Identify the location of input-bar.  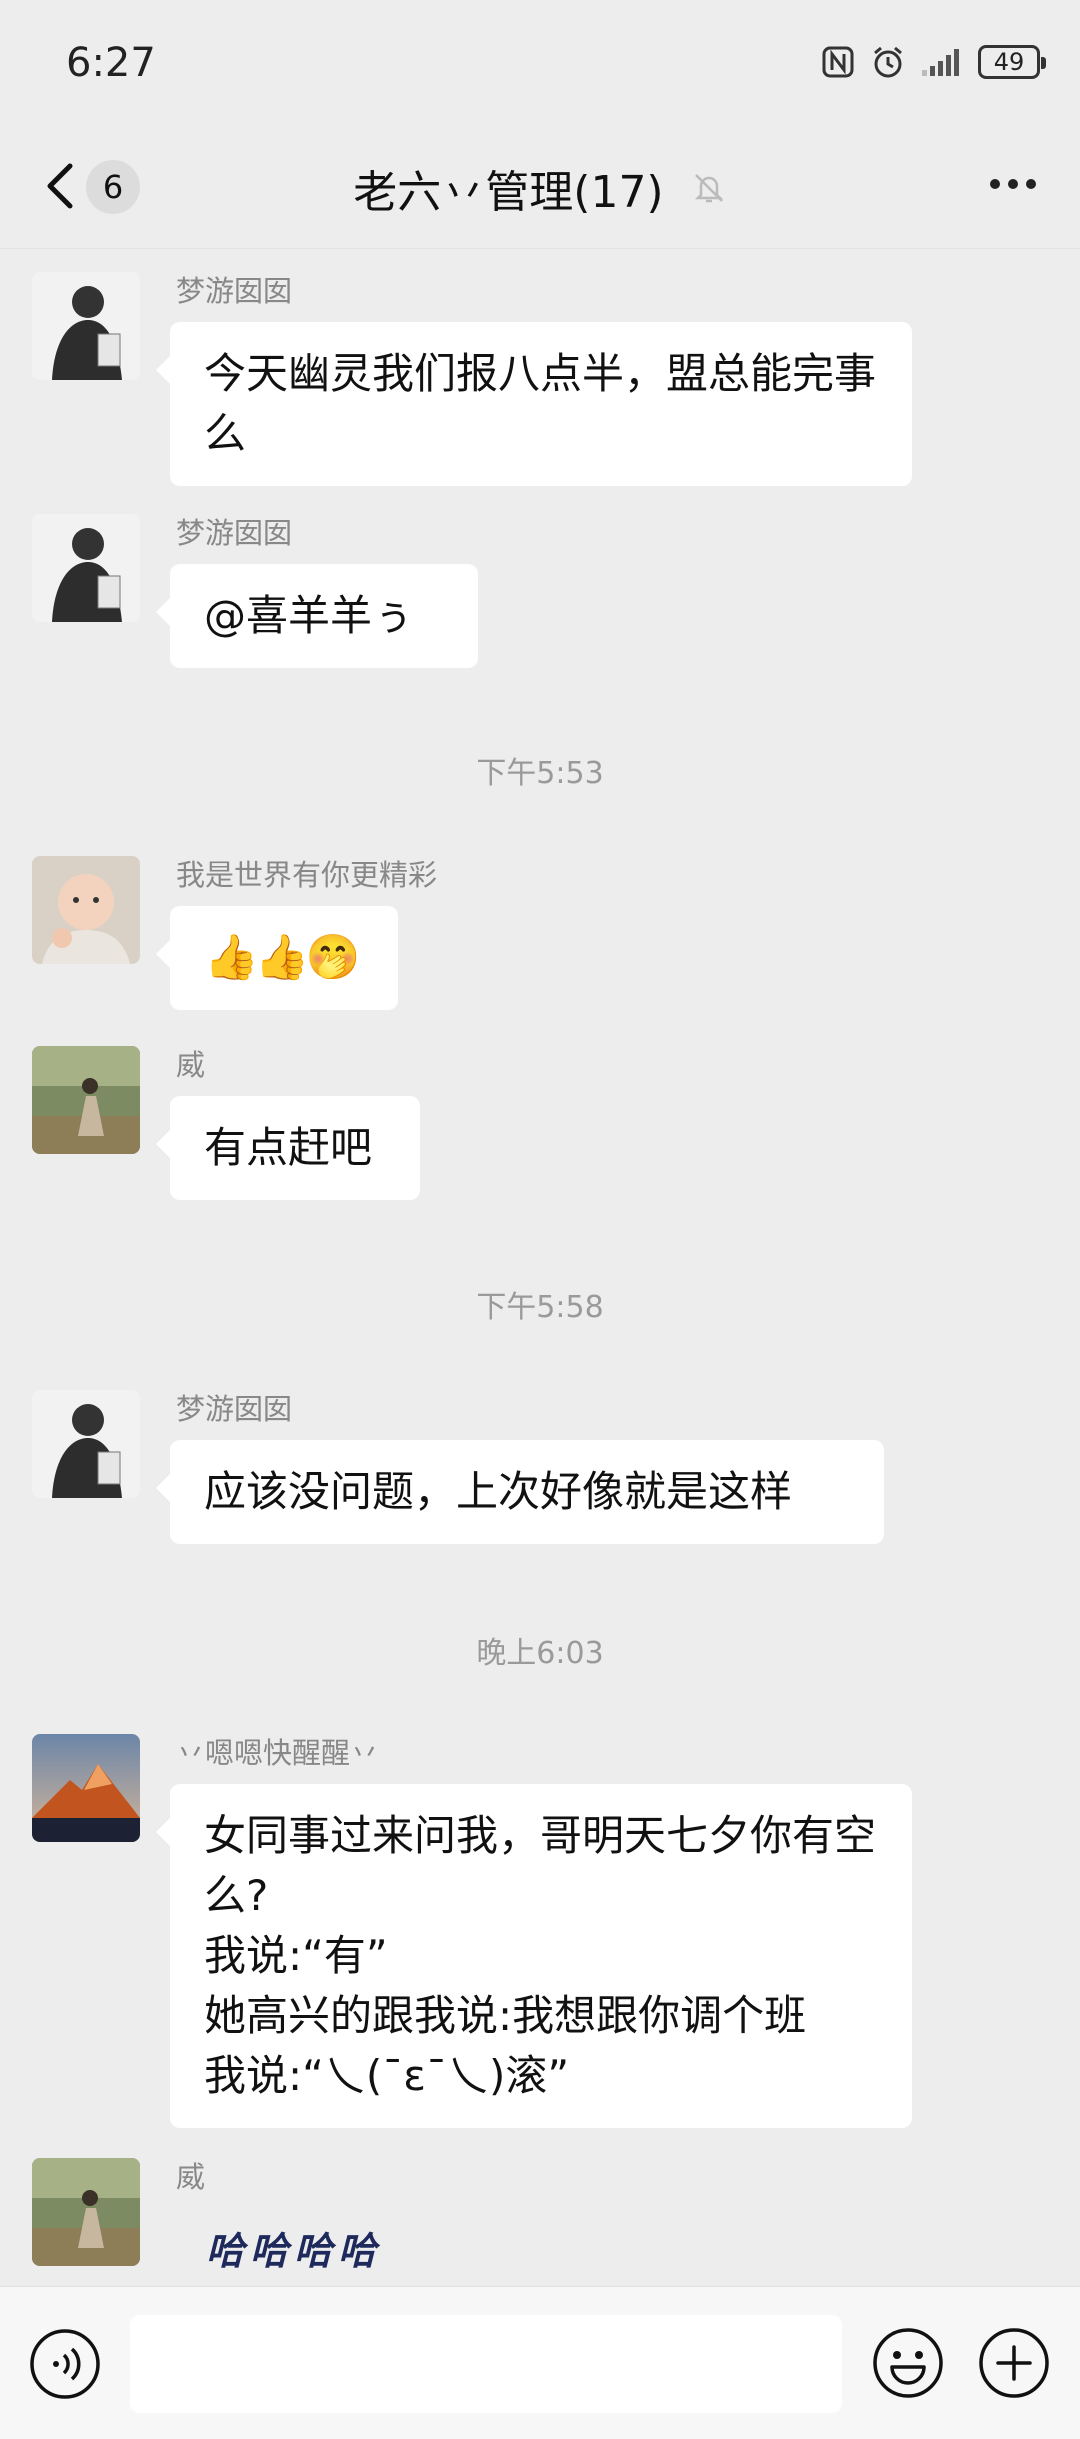
(540, 2362).